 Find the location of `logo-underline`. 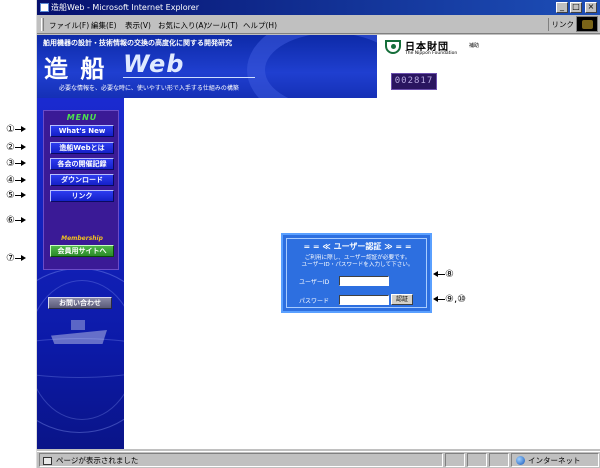

logo-underline is located at coordinates (189, 77).